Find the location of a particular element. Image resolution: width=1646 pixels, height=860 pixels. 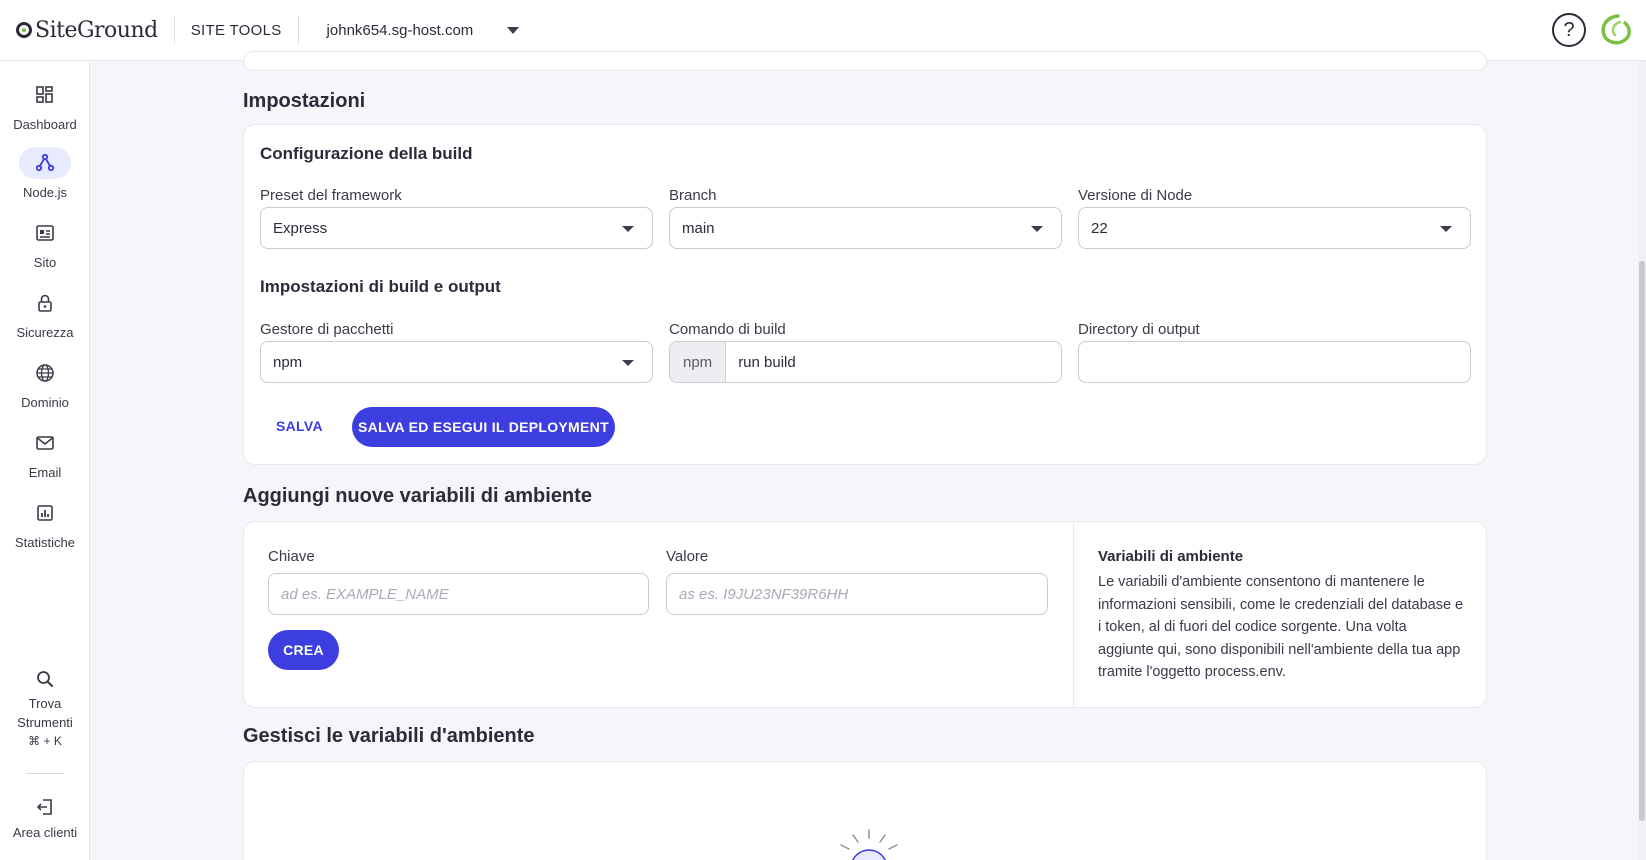

build-command-label: Comando di build is located at coordinates (727, 329).